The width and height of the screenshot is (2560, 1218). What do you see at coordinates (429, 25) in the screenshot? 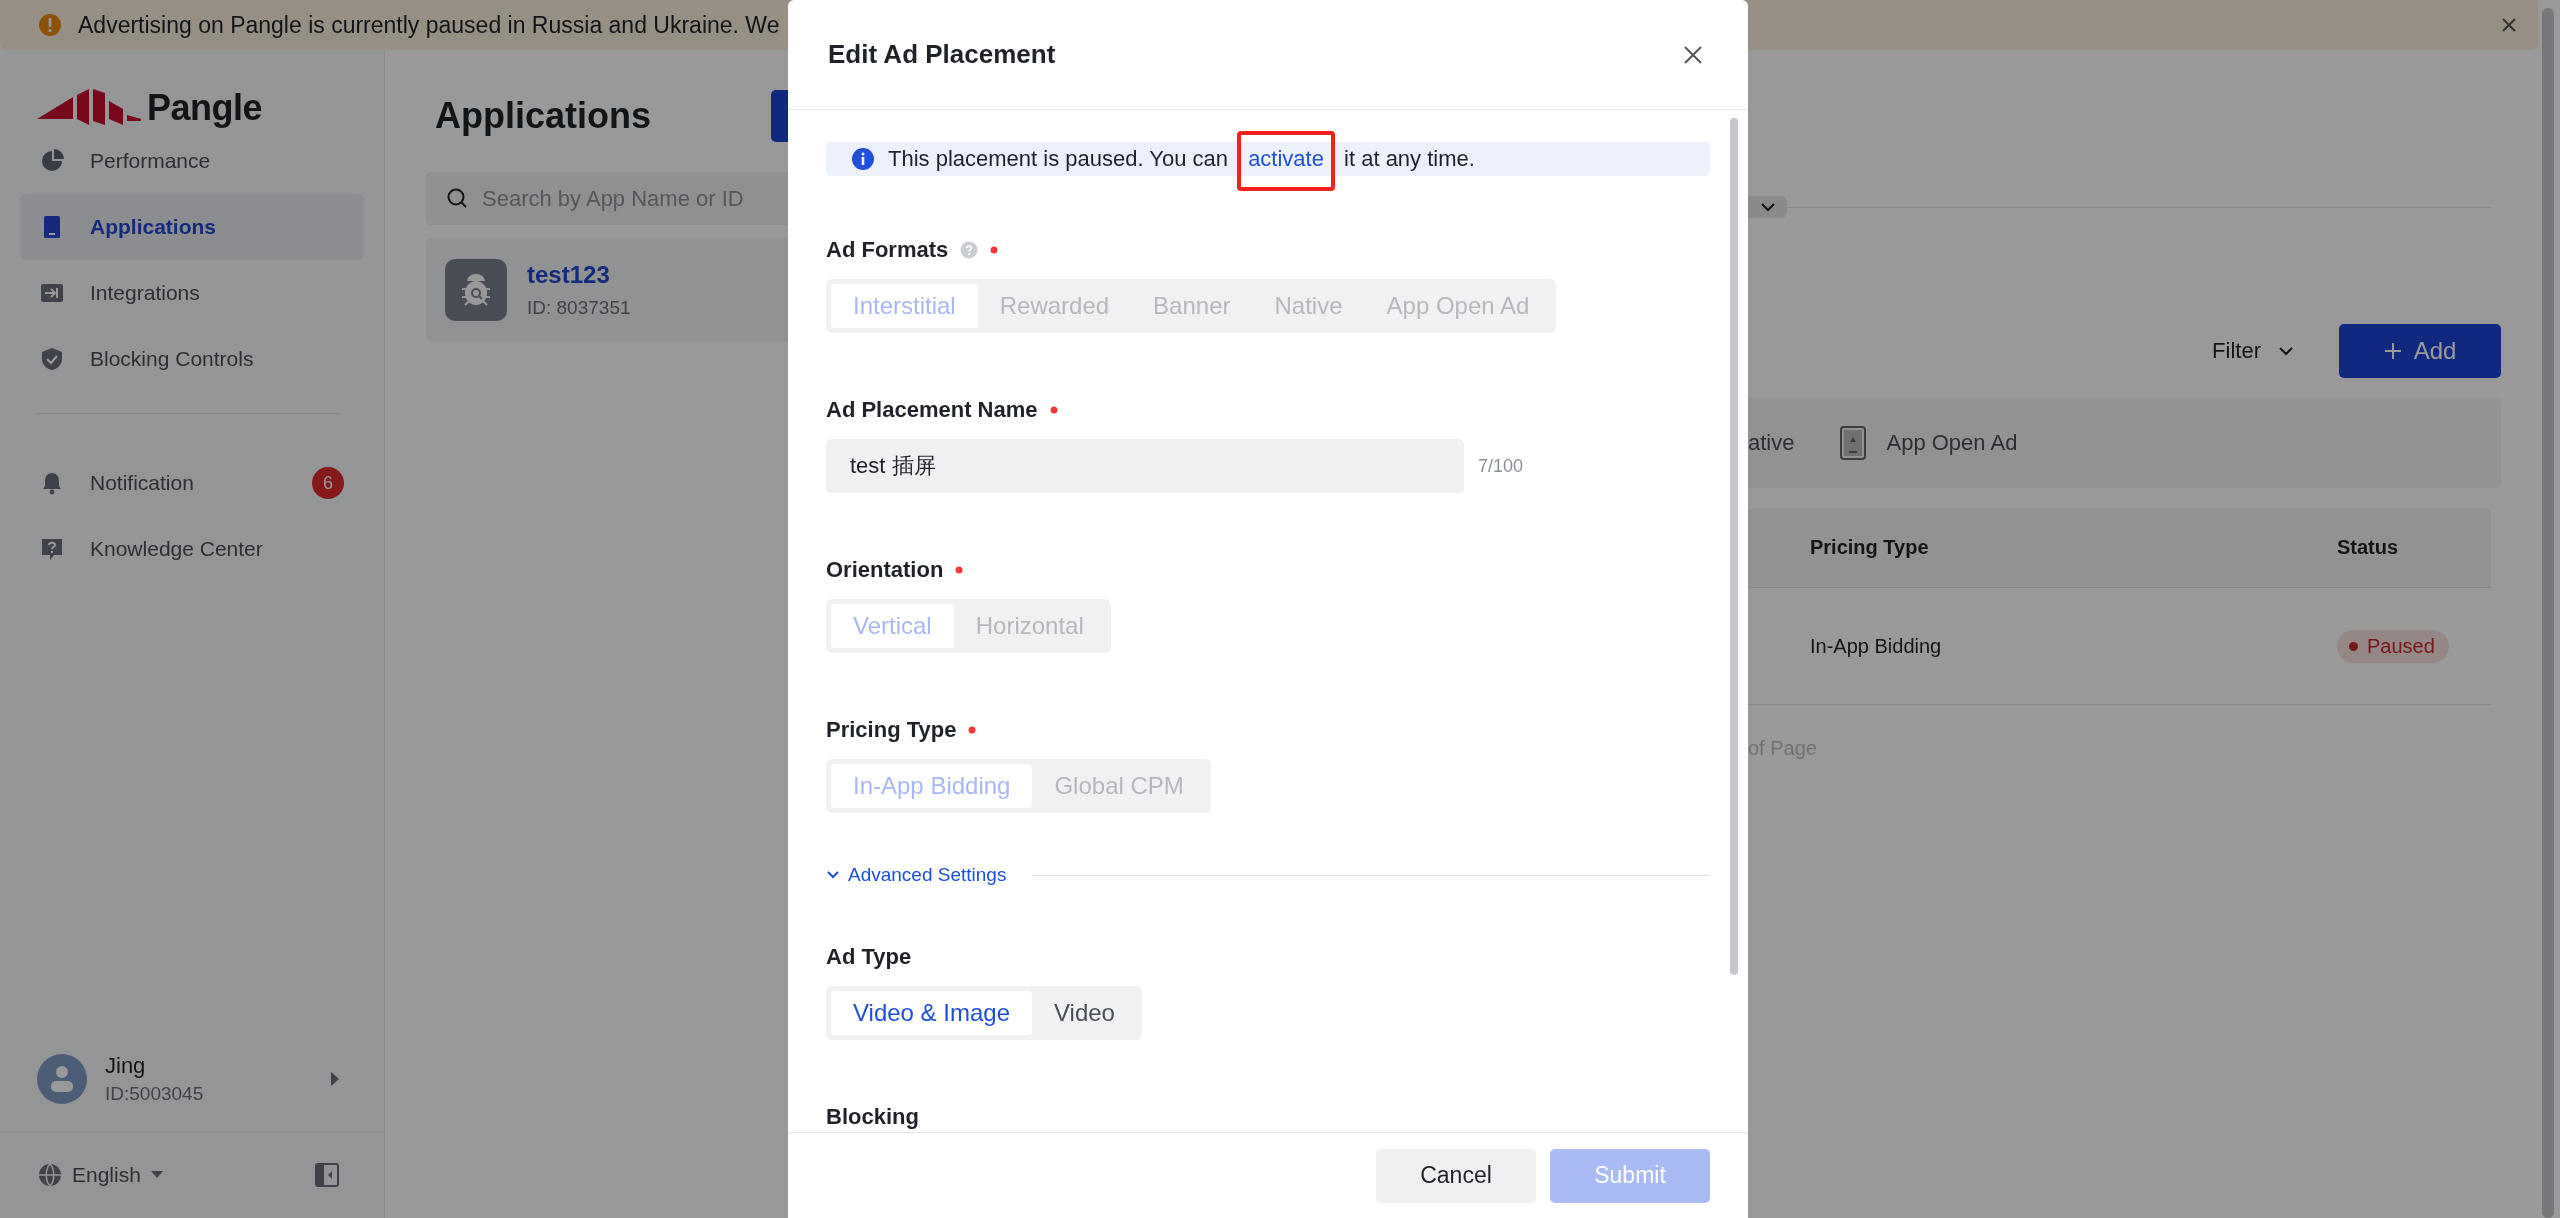
I see `banner-text: Advertising on Pangle is currently paused in Russia and Ukraine. We` at bounding box center [429, 25].